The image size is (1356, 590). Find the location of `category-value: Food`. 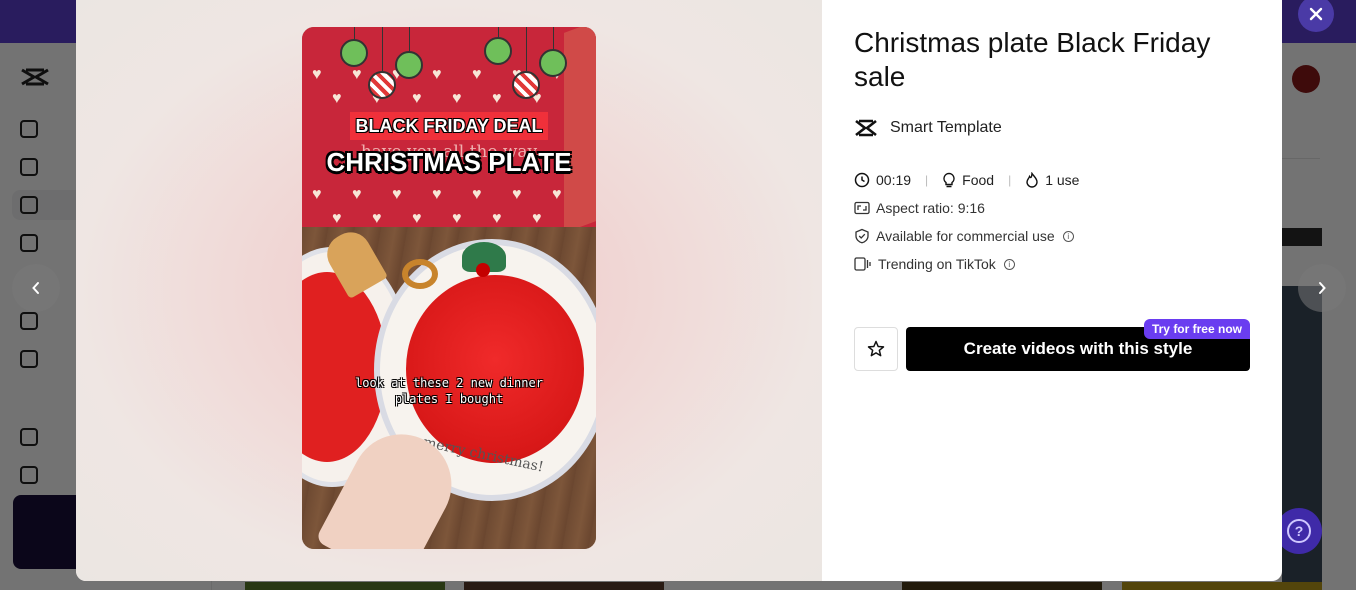

category-value: Food is located at coordinates (978, 180).